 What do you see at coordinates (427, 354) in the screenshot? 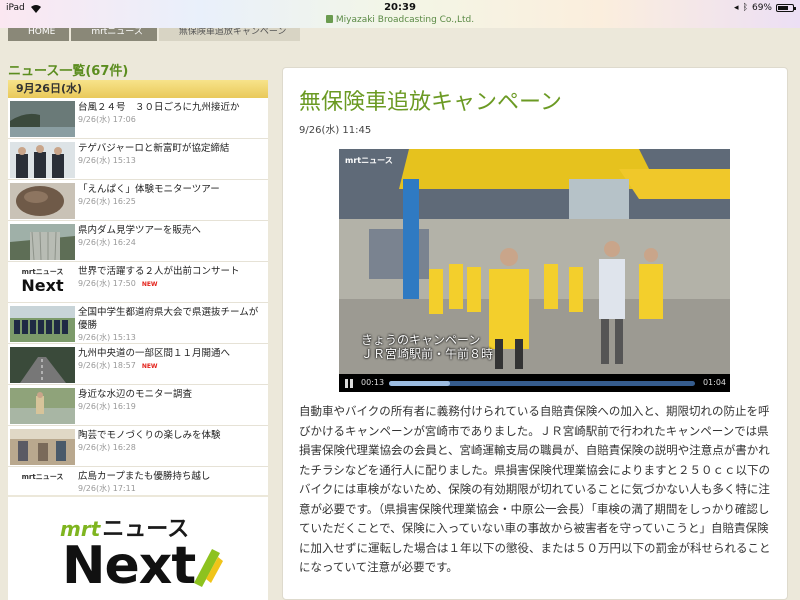
I see `video-caption-line2: ＪＲ宮崎駅前・午前８時` at bounding box center [427, 354].